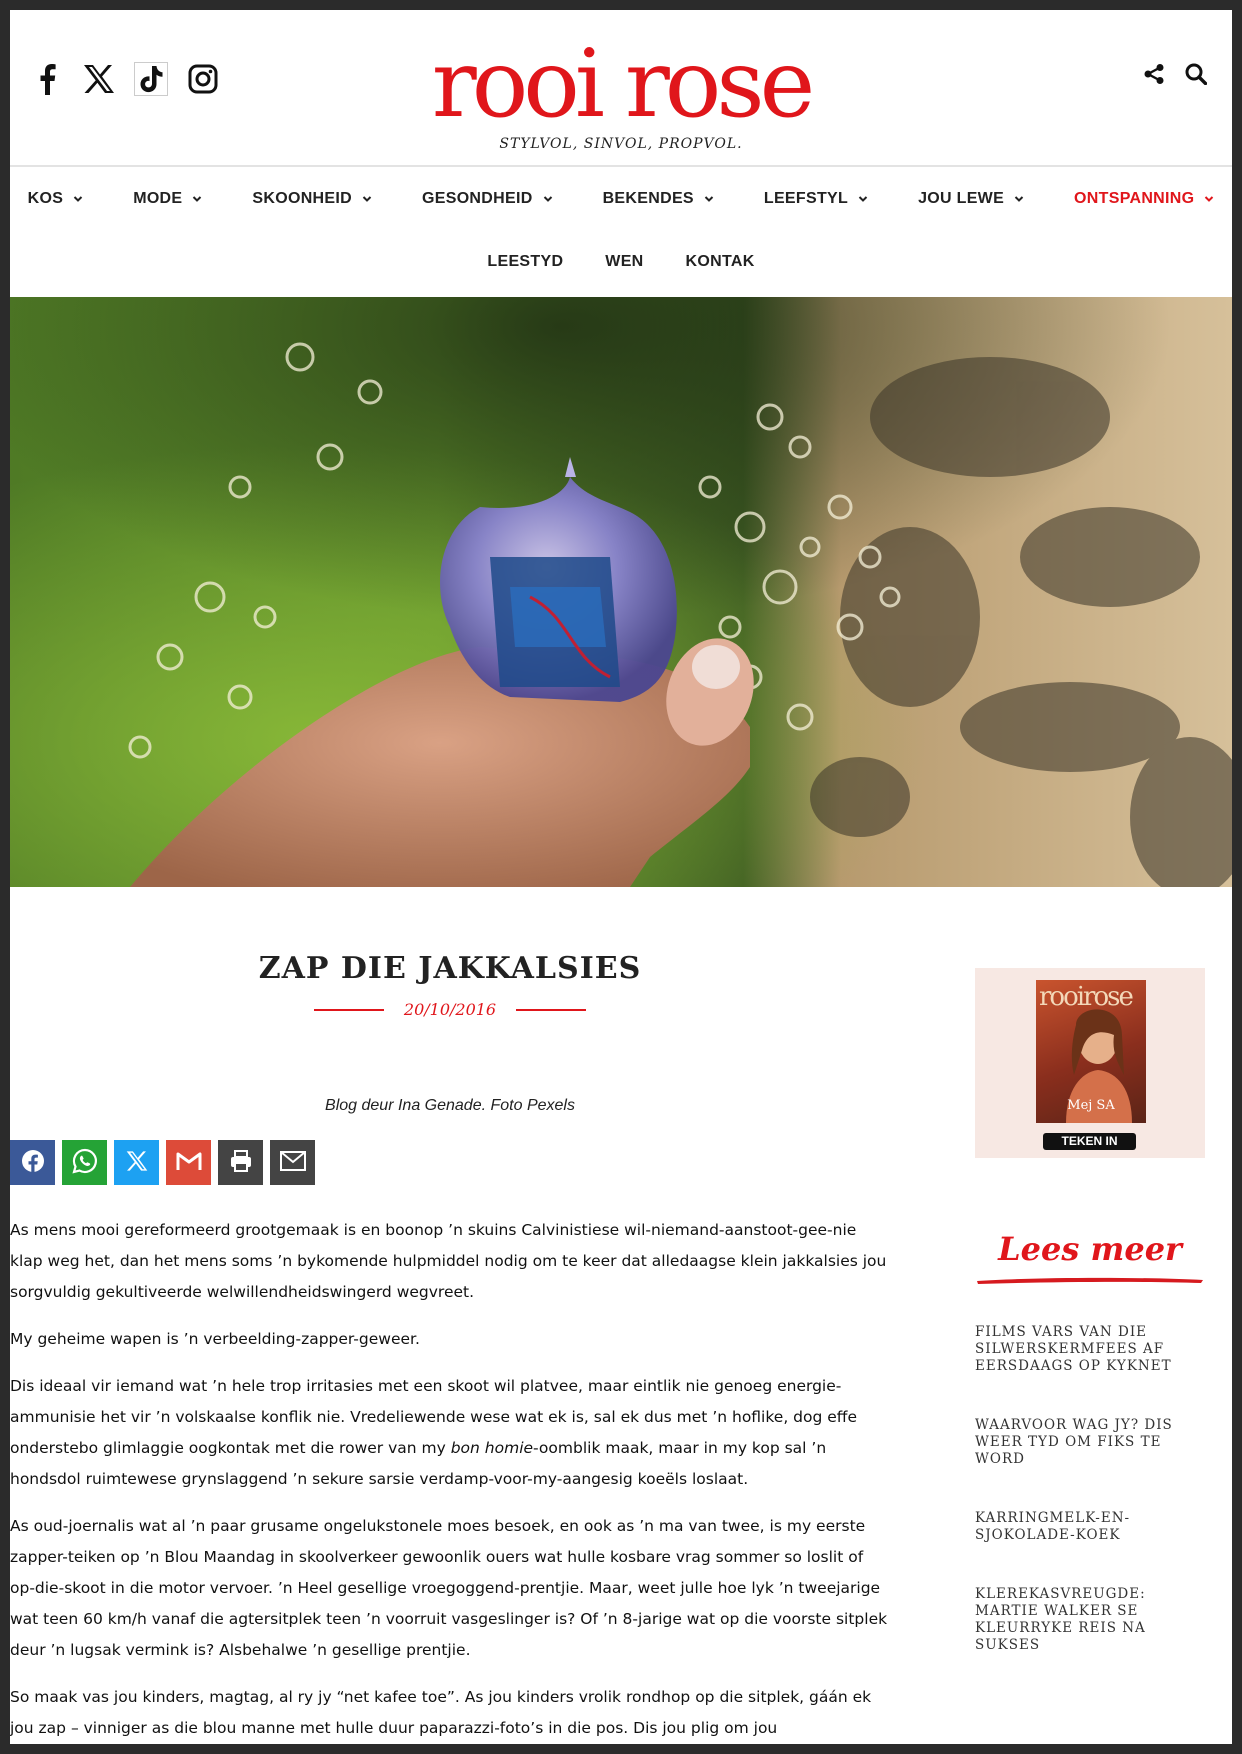 The image size is (1242, 1754). Describe the element at coordinates (1175, 74) in the screenshot. I see `header-tools` at that location.